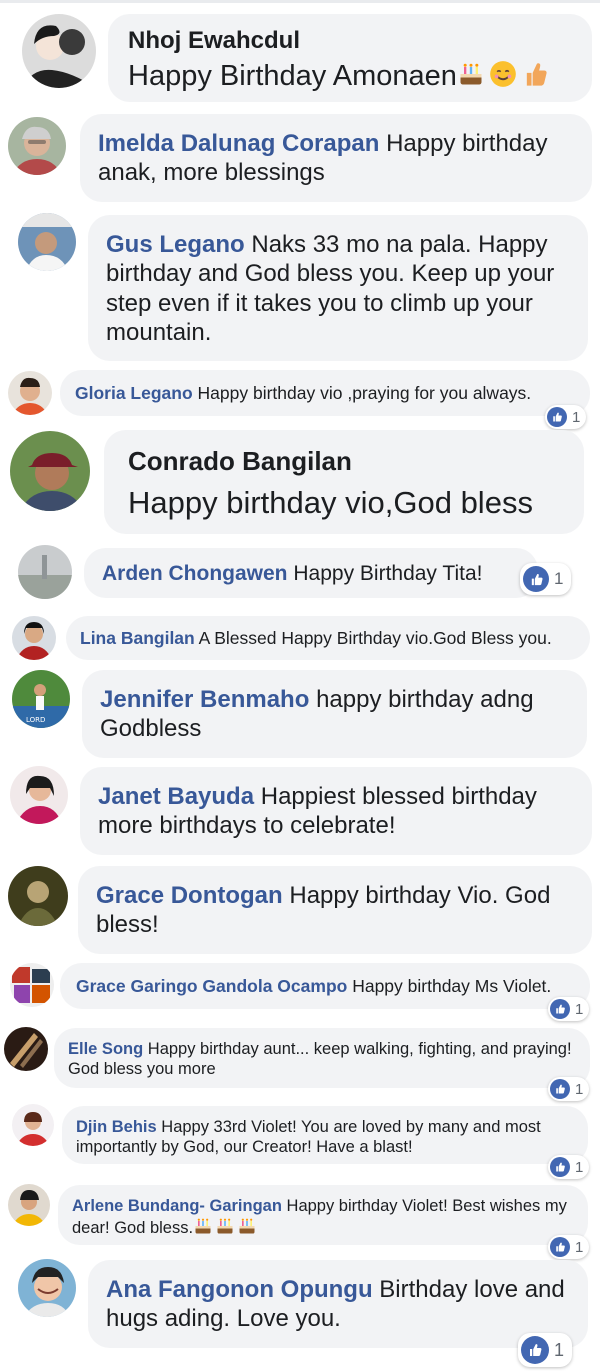 The image size is (600, 1371). What do you see at coordinates (176, 796) in the screenshot?
I see `commenter-name: Janet Bayuda` at bounding box center [176, 796].